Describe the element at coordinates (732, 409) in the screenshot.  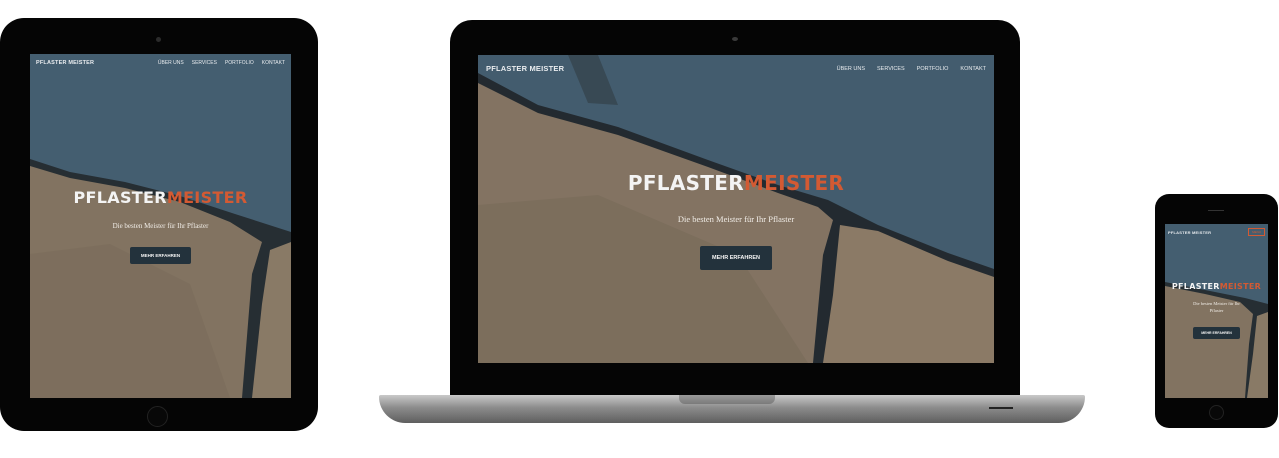
I see `laptop-base` at that location.